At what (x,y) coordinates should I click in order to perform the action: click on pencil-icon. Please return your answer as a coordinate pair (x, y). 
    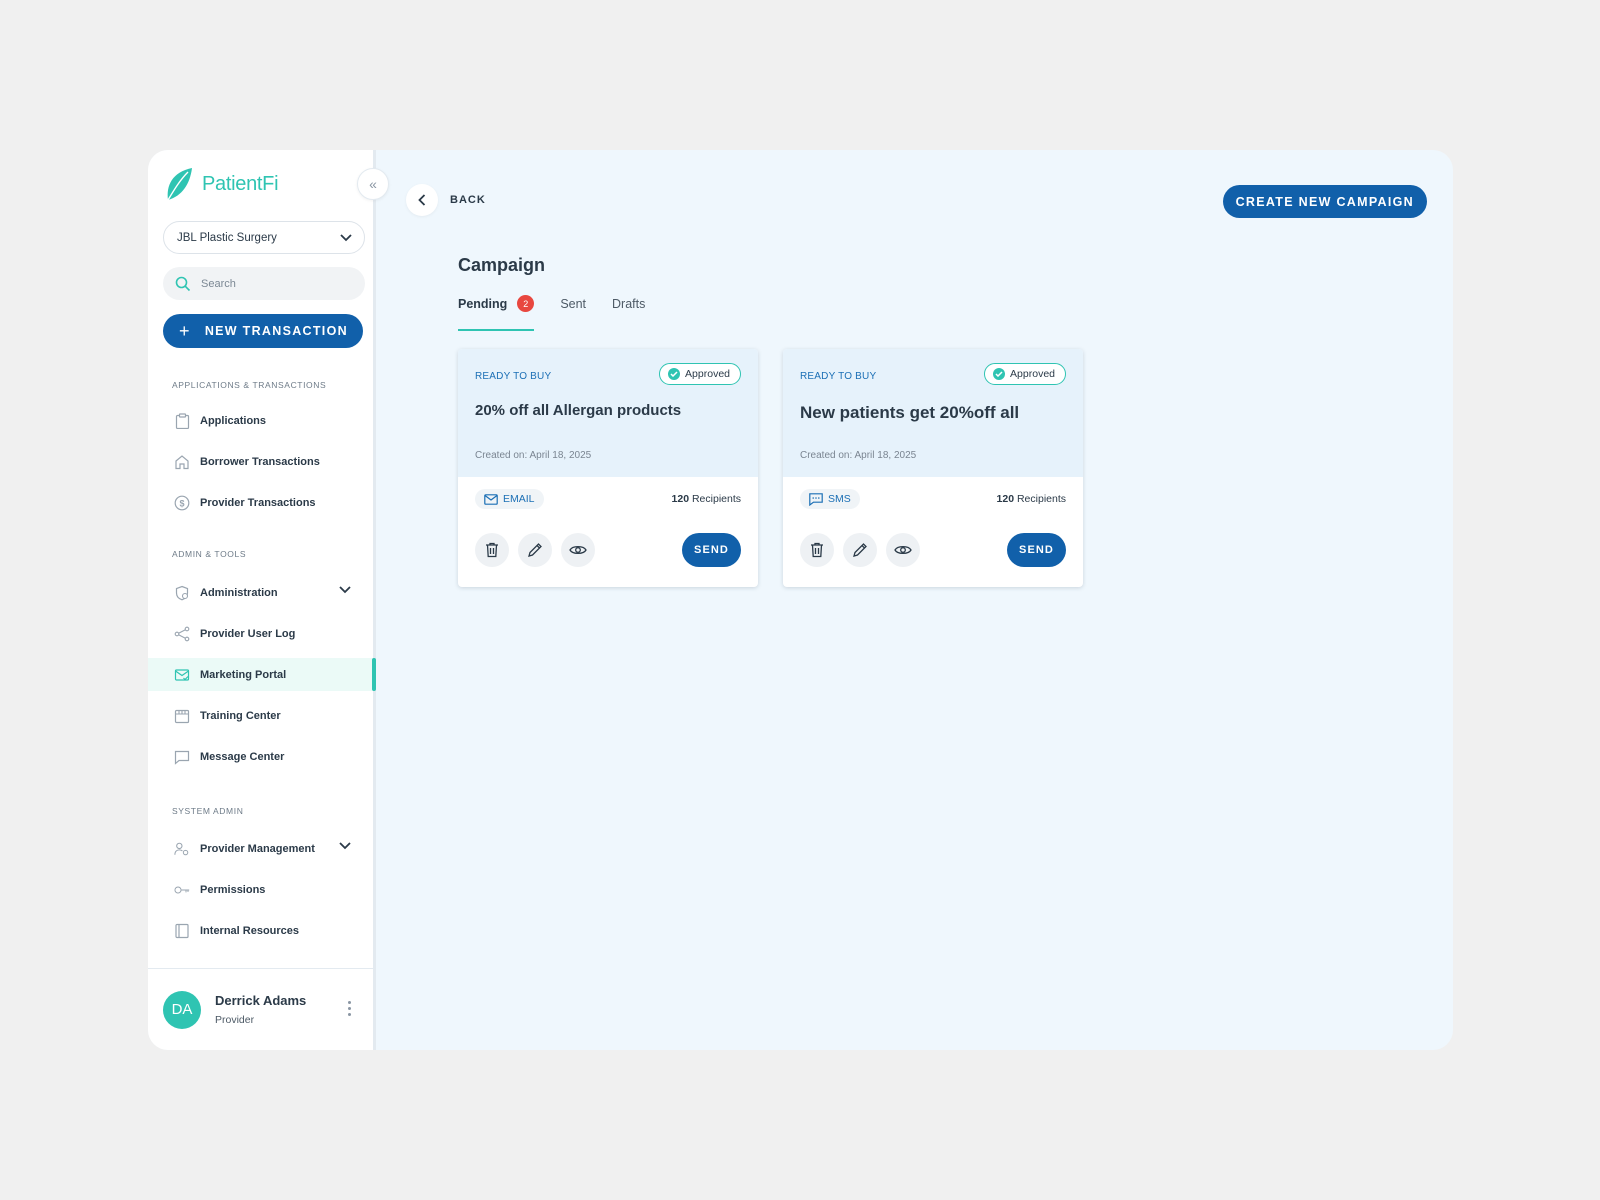
    Looking at the image, I should click on (535, 550).